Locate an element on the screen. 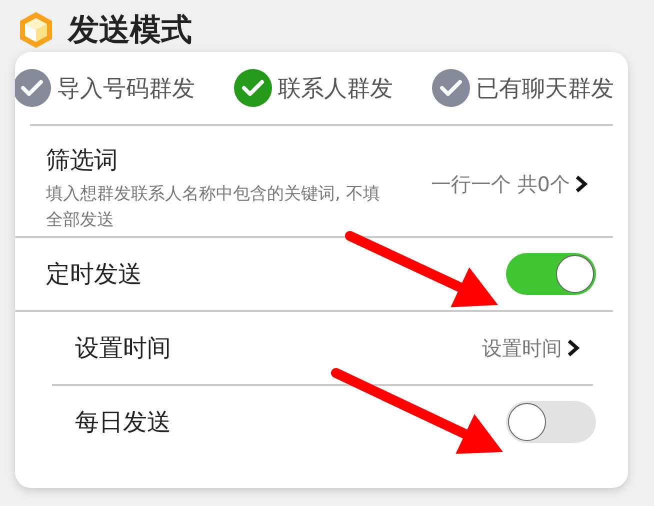  cube-icon is located at coordinates (36, 30).